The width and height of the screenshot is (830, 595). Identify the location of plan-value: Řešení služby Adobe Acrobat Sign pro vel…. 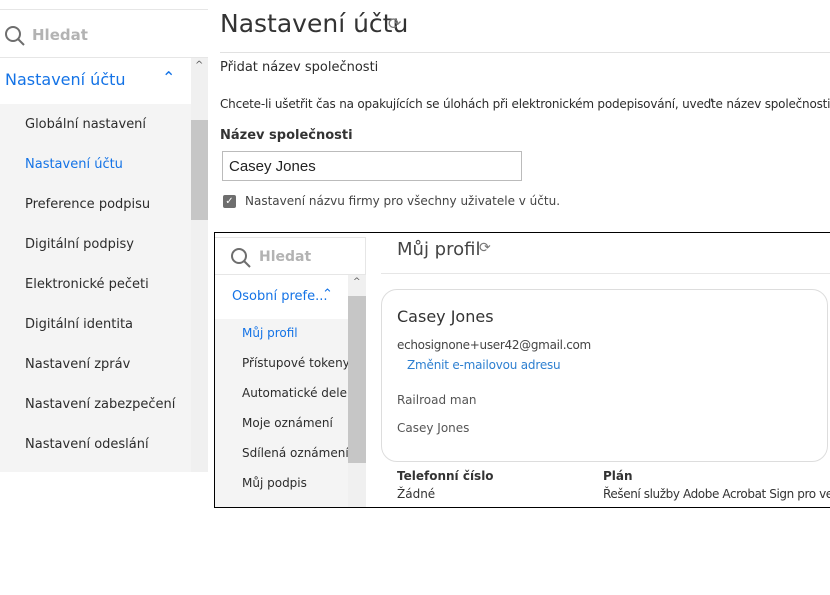
(716, 494).